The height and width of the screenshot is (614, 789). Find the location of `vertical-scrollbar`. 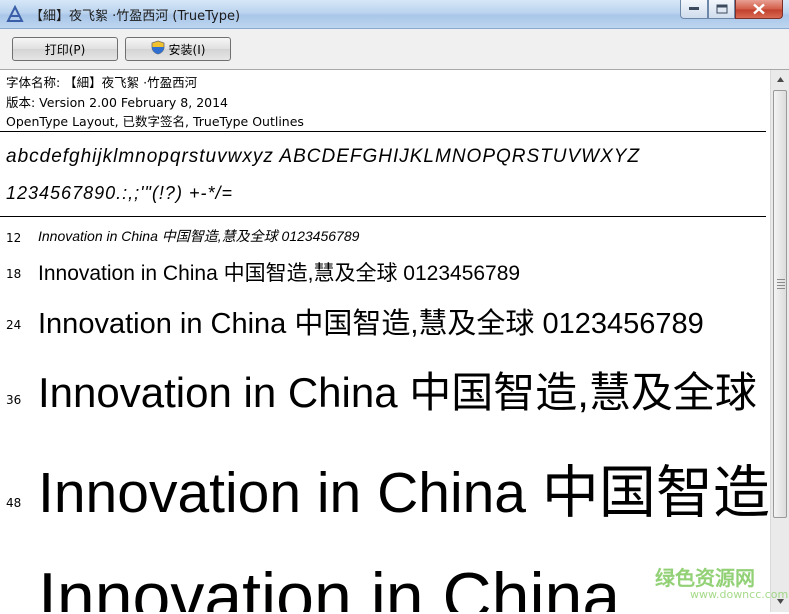

vertical-scrollbar is located at coordinates (779, 341).